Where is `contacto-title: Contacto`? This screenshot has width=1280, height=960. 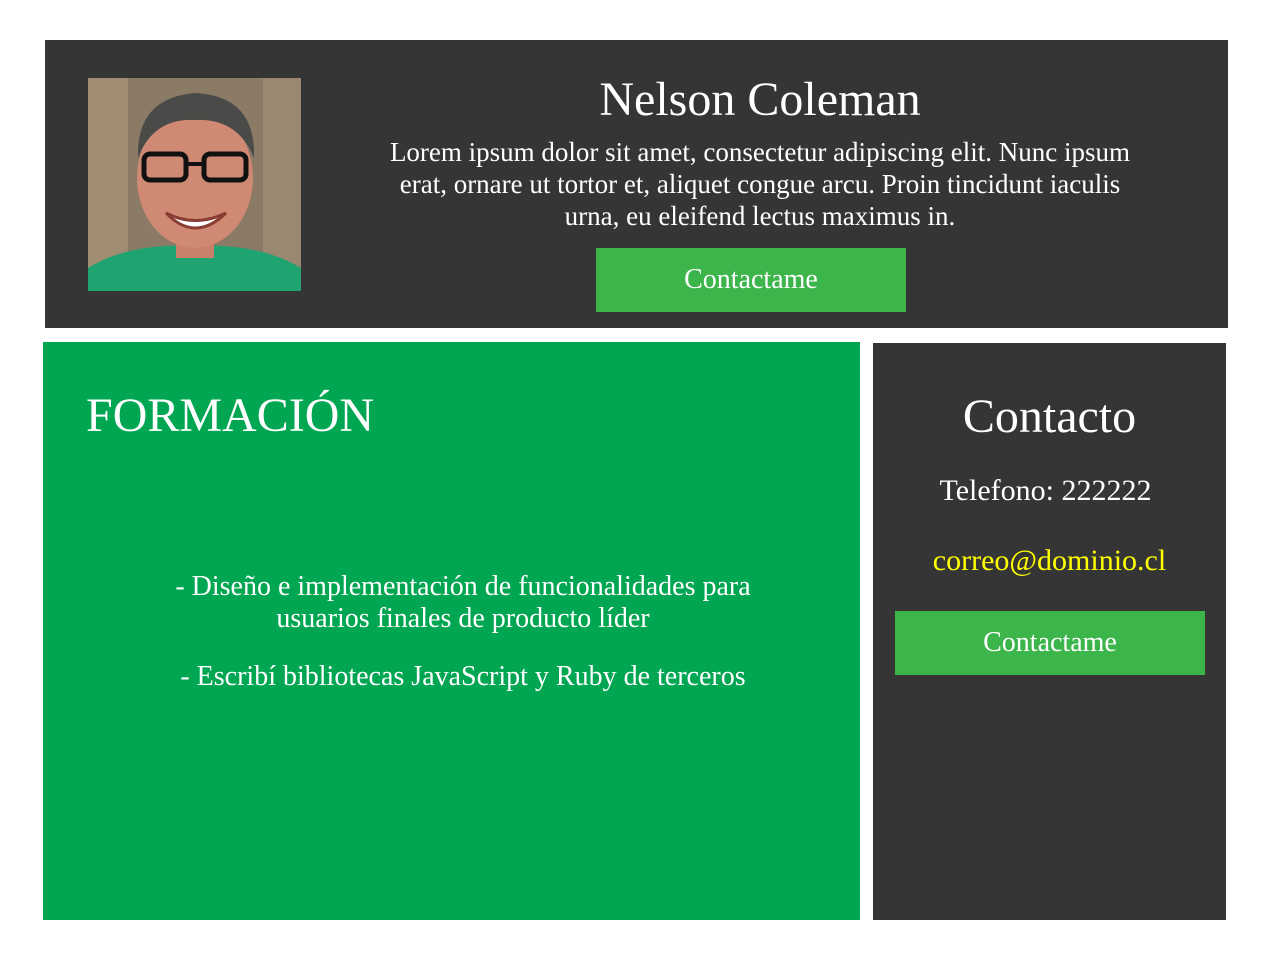
contacto-title: Contacto is located at coordinates (1049, 416).